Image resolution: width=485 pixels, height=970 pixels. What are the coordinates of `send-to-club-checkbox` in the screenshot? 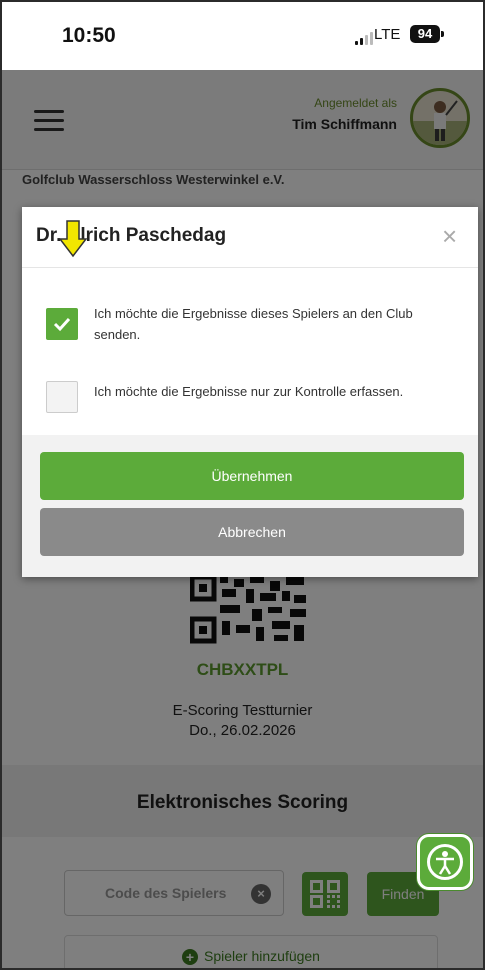 It's located at (62, 324).